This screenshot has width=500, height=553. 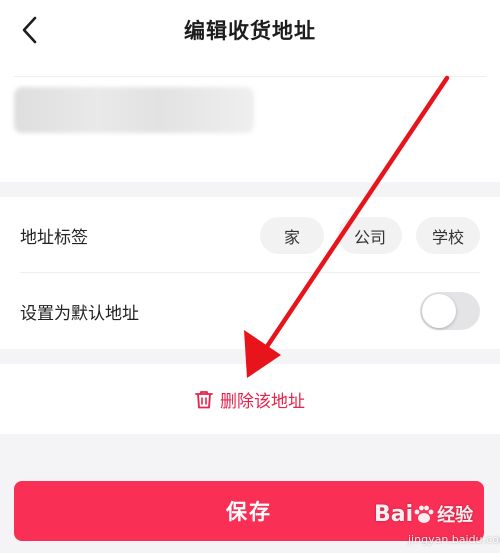 I want to click on default-address-toggle, so click(x=450, y=311).